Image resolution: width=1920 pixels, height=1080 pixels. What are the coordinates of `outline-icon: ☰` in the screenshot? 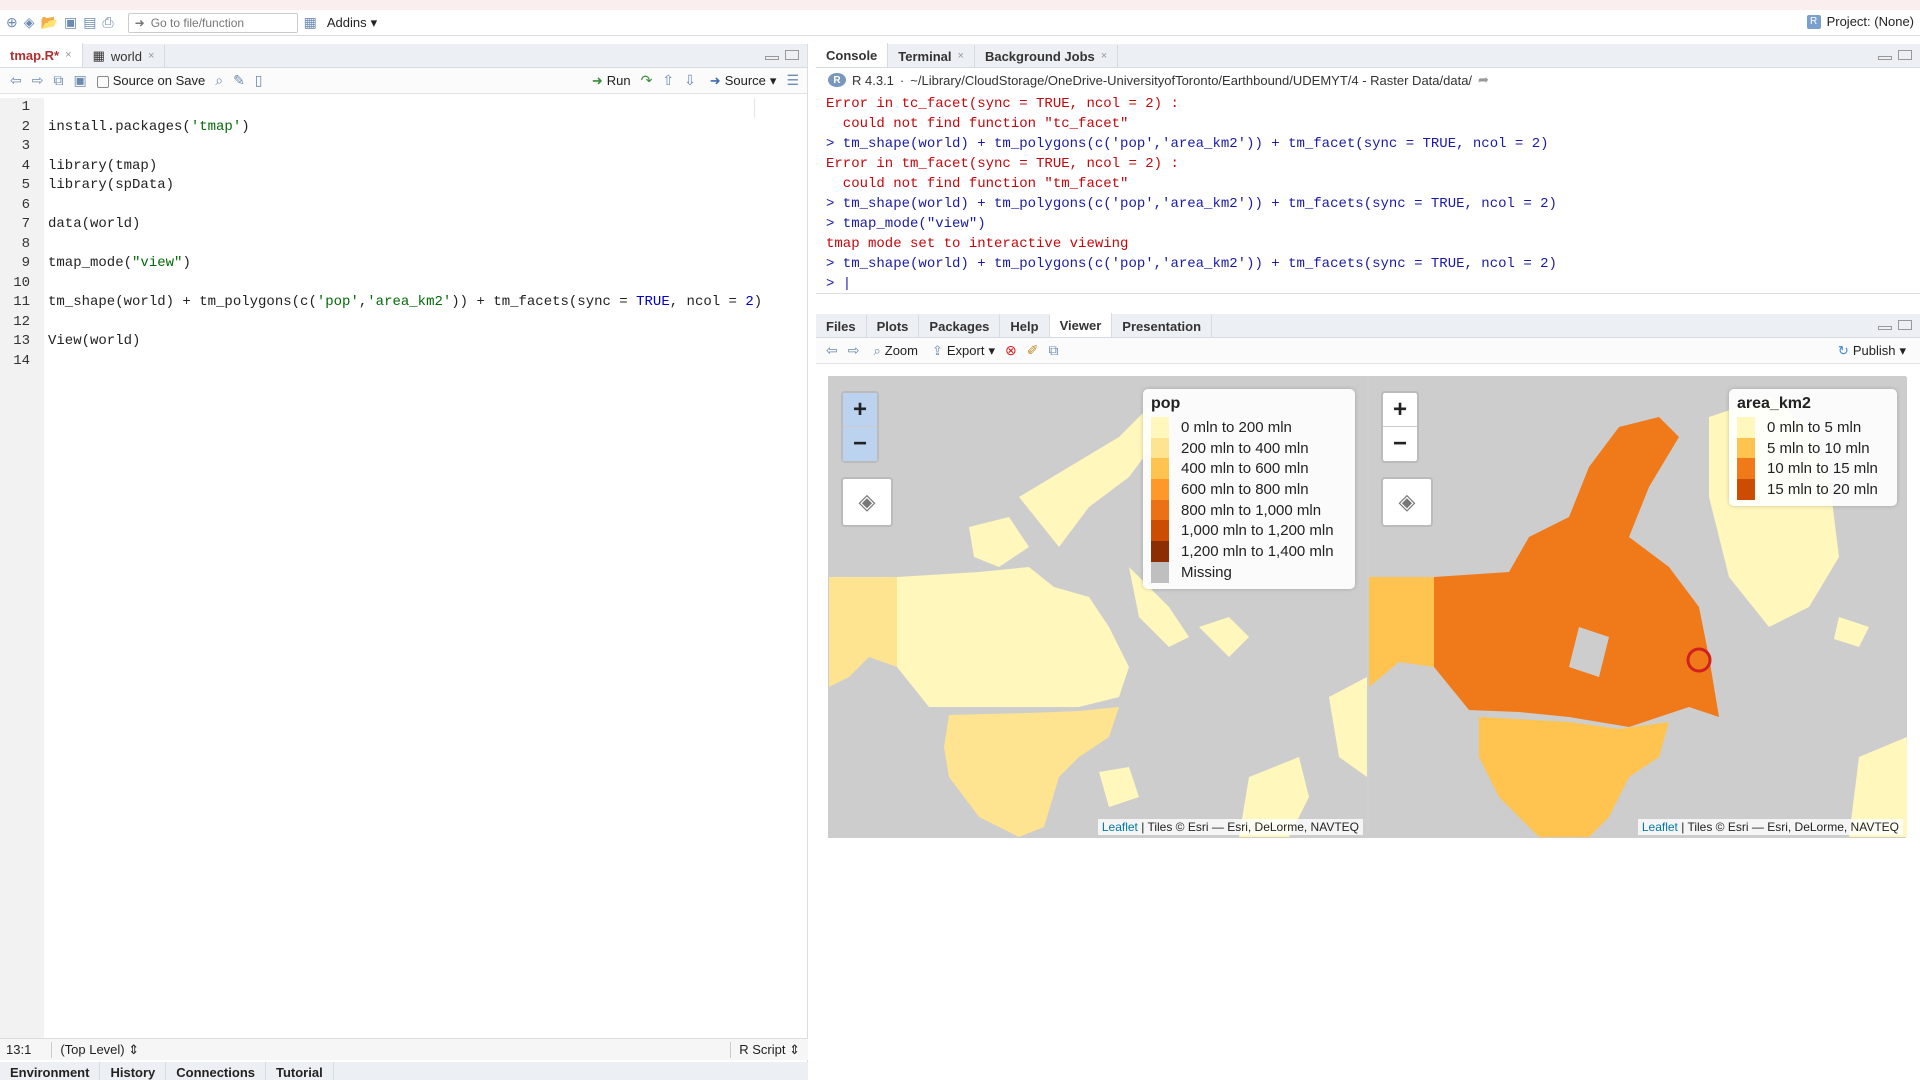 It's located at (792, 80).